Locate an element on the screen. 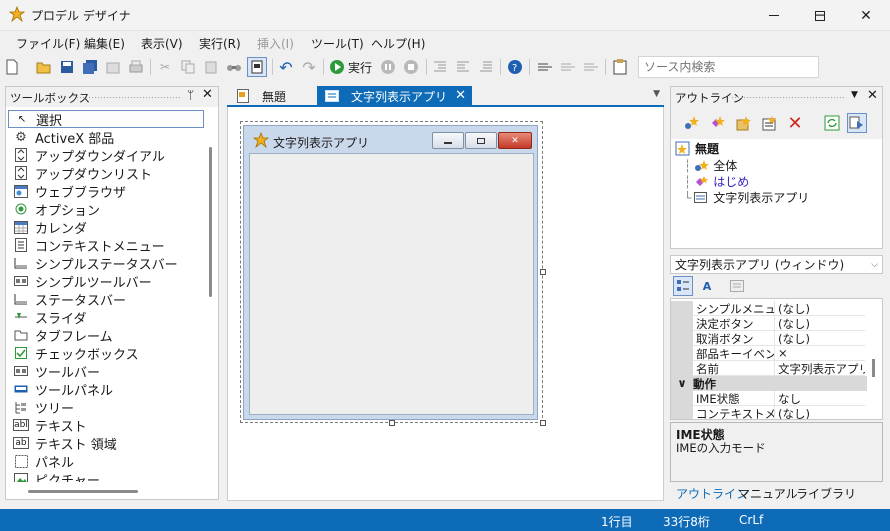 This screenshot has width=890, height=531. help-icon: ? is located at coordinates (515, 67).